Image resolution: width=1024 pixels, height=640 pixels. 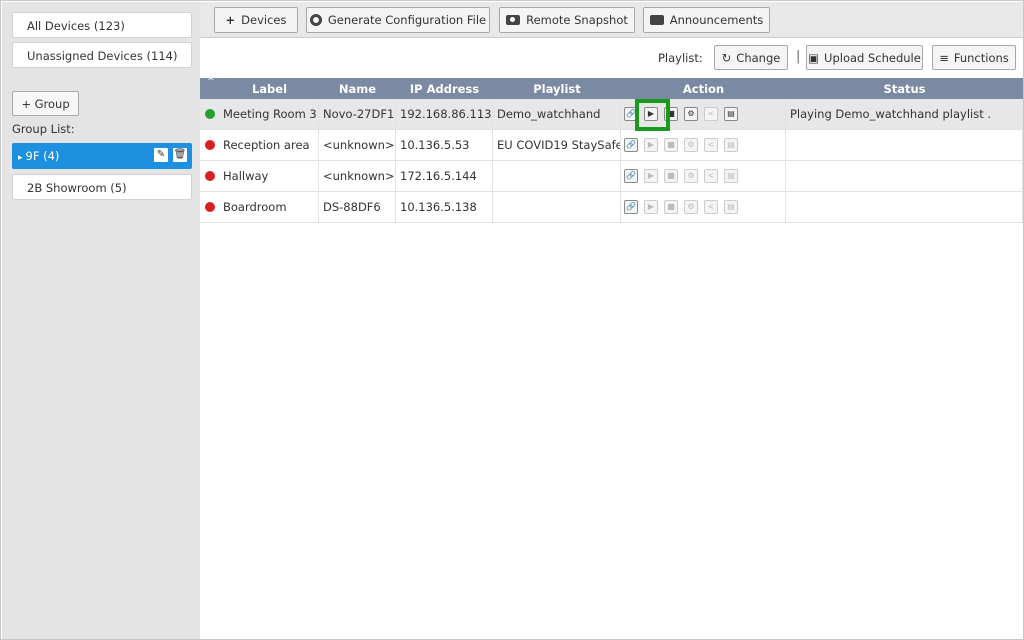 What do you see at coordinates (513, 20) in the screenshot?
I see `camera-icon` at bounding box center [513, 20].